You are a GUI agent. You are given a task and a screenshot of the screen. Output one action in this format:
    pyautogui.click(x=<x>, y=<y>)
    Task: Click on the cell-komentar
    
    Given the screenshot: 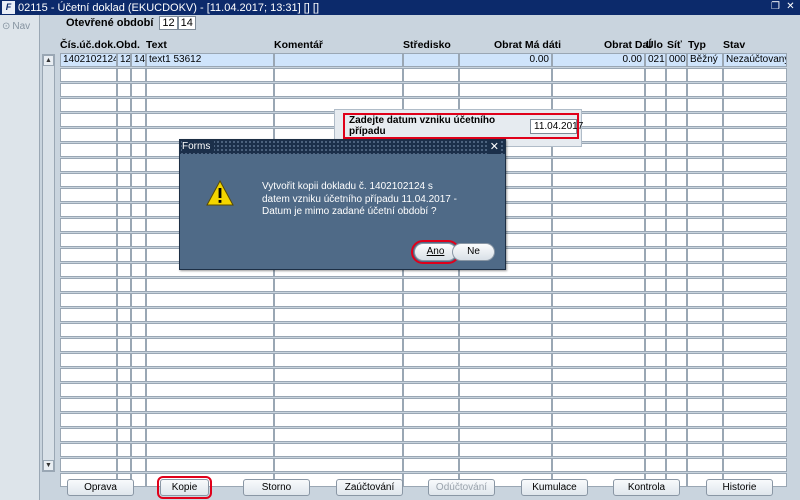 What is the action you would take?
    pyautogui.click(x=338, y=60)
    